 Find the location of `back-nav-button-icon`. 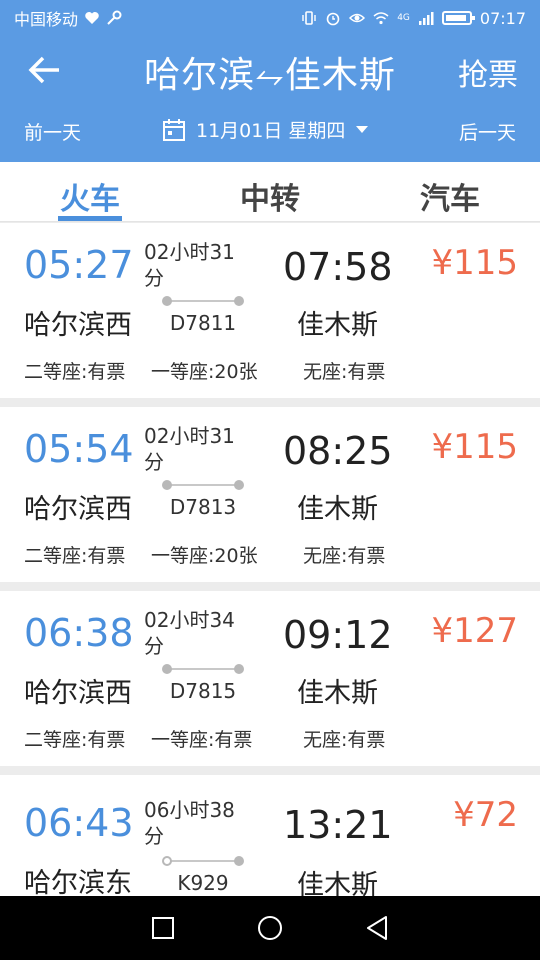

back-nav-button-icon is located at coordinates (377, 928).